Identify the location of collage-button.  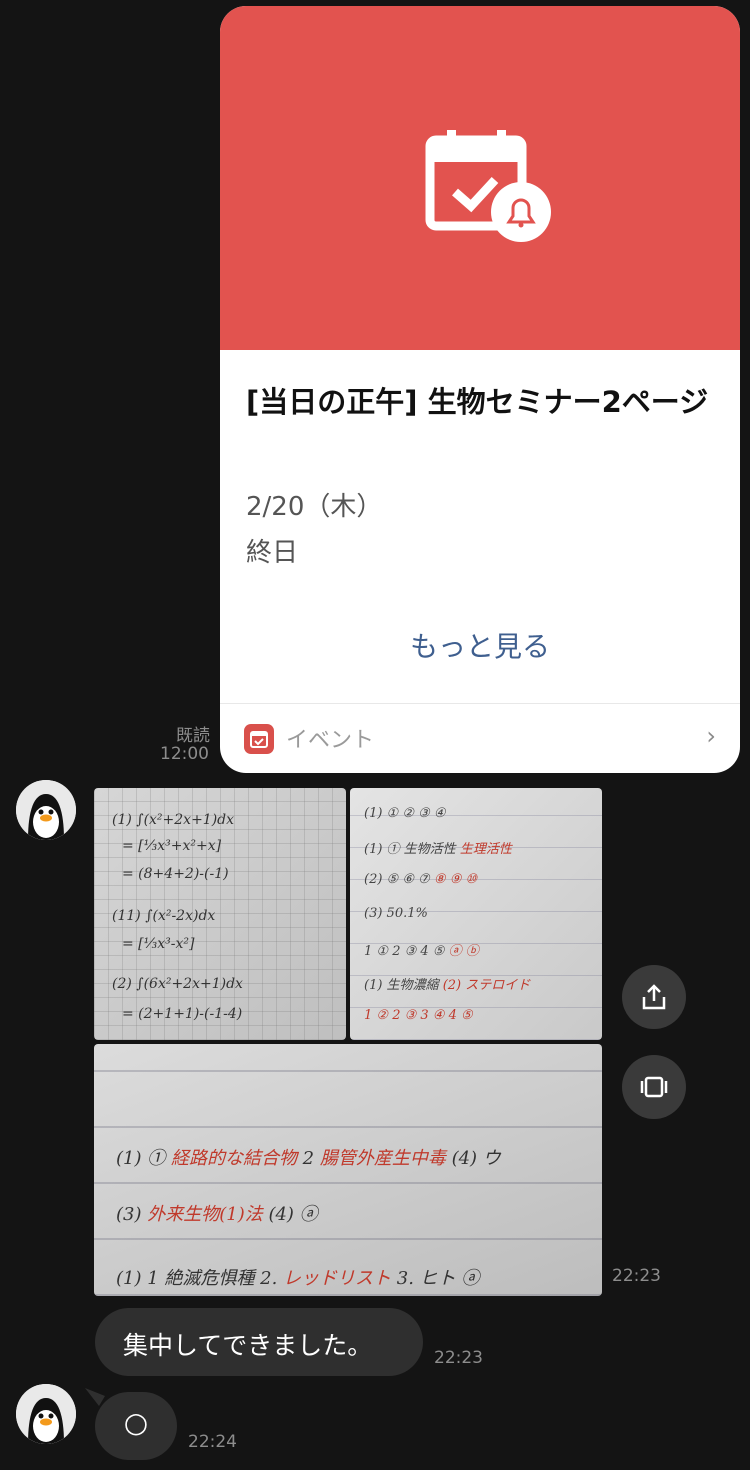
(654, 1087).